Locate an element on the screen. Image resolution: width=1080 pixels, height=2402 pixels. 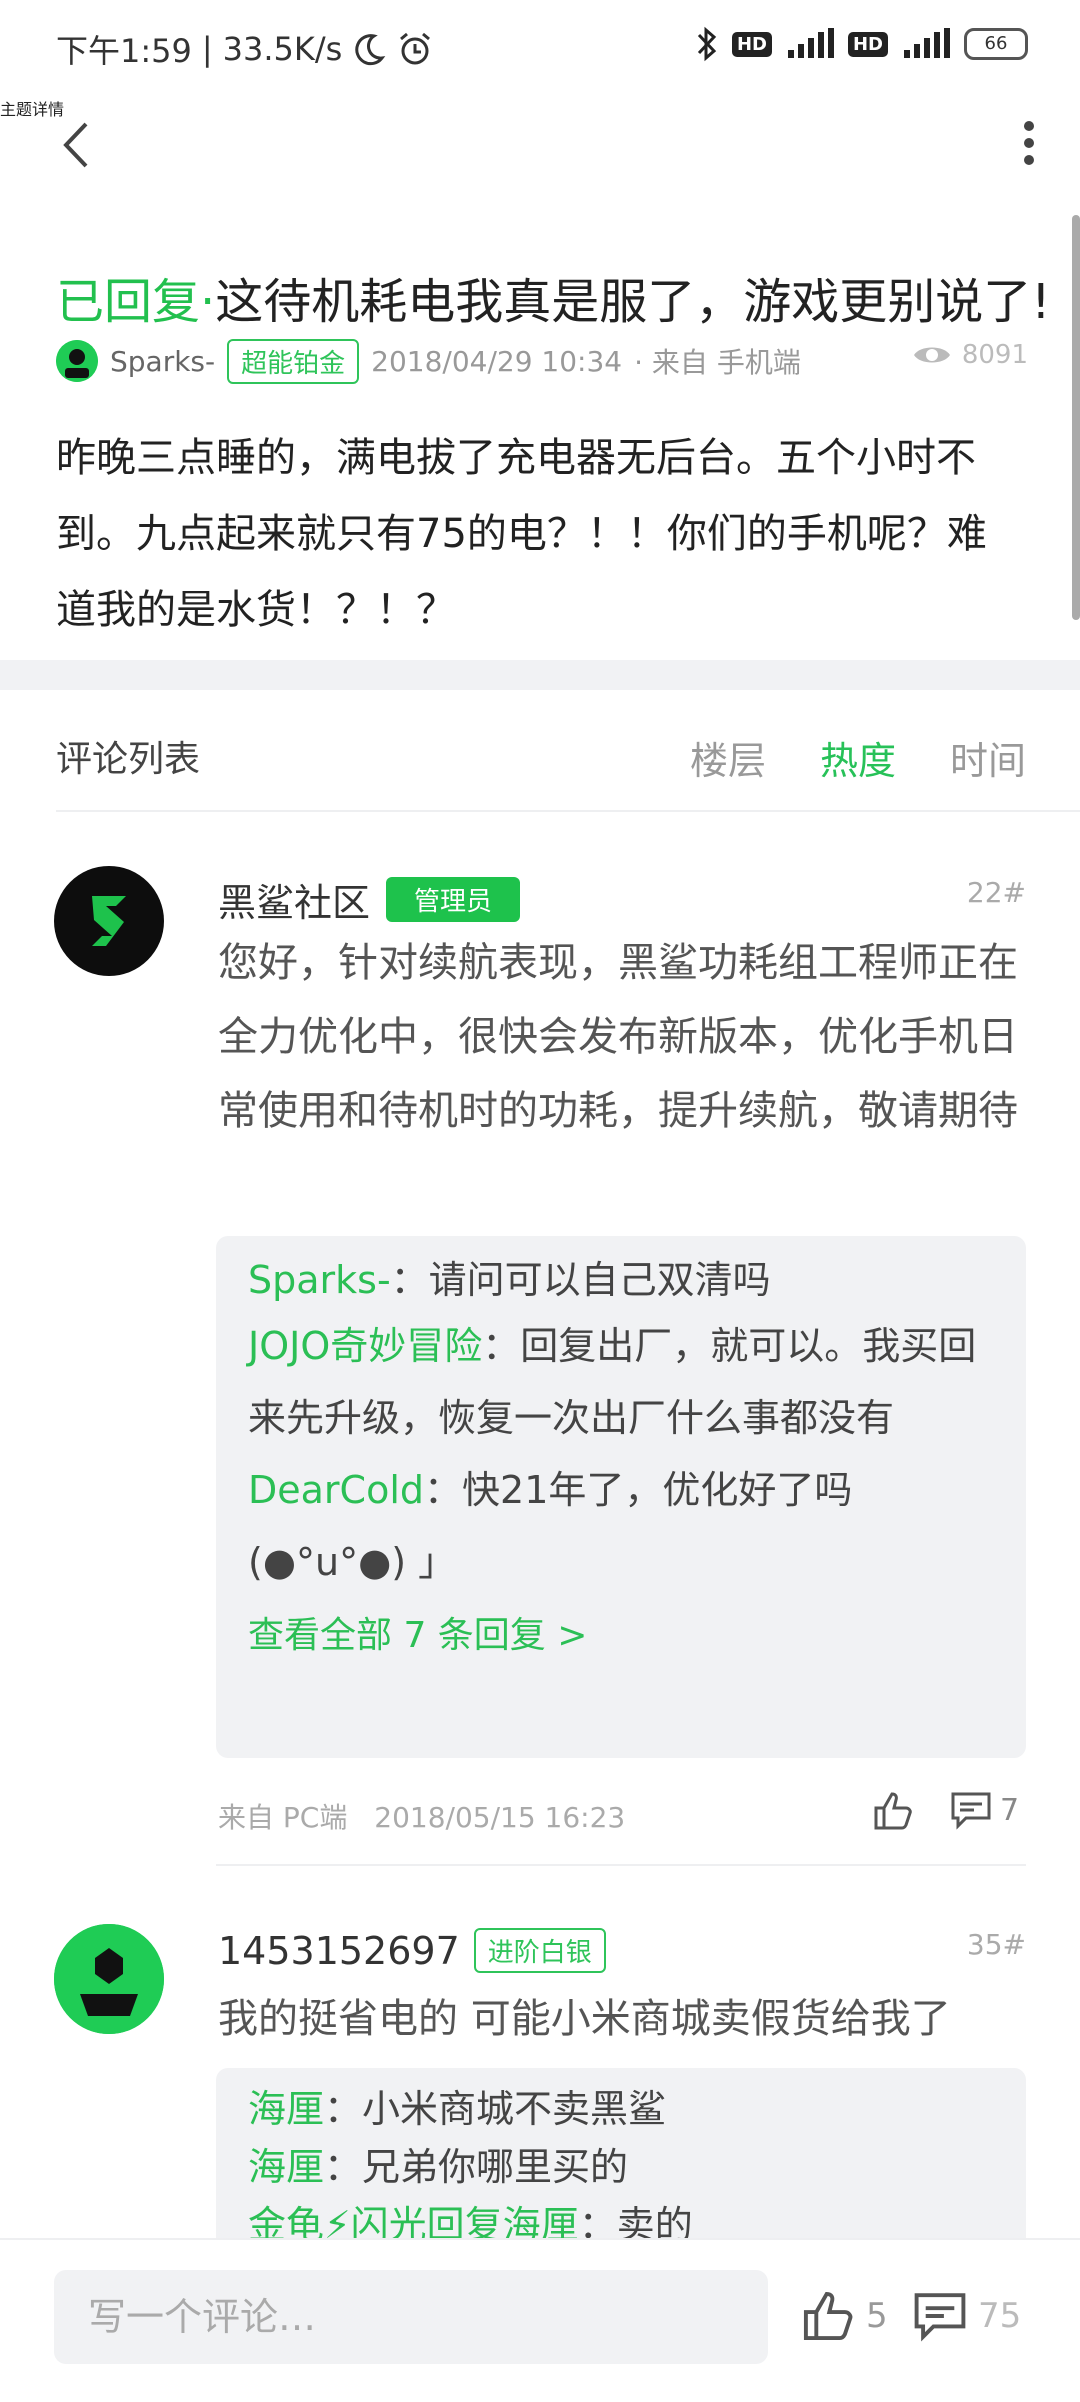
admin-badge: 管理员 is located at coordinates (453, 899).